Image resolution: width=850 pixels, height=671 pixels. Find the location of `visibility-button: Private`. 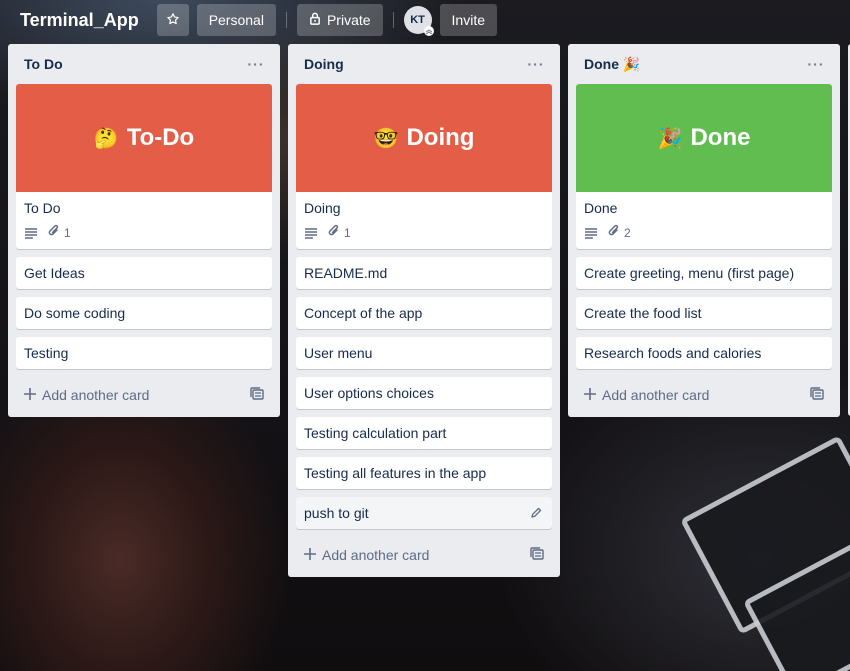

visibility-button: Private is located at coordinates (339, 20).